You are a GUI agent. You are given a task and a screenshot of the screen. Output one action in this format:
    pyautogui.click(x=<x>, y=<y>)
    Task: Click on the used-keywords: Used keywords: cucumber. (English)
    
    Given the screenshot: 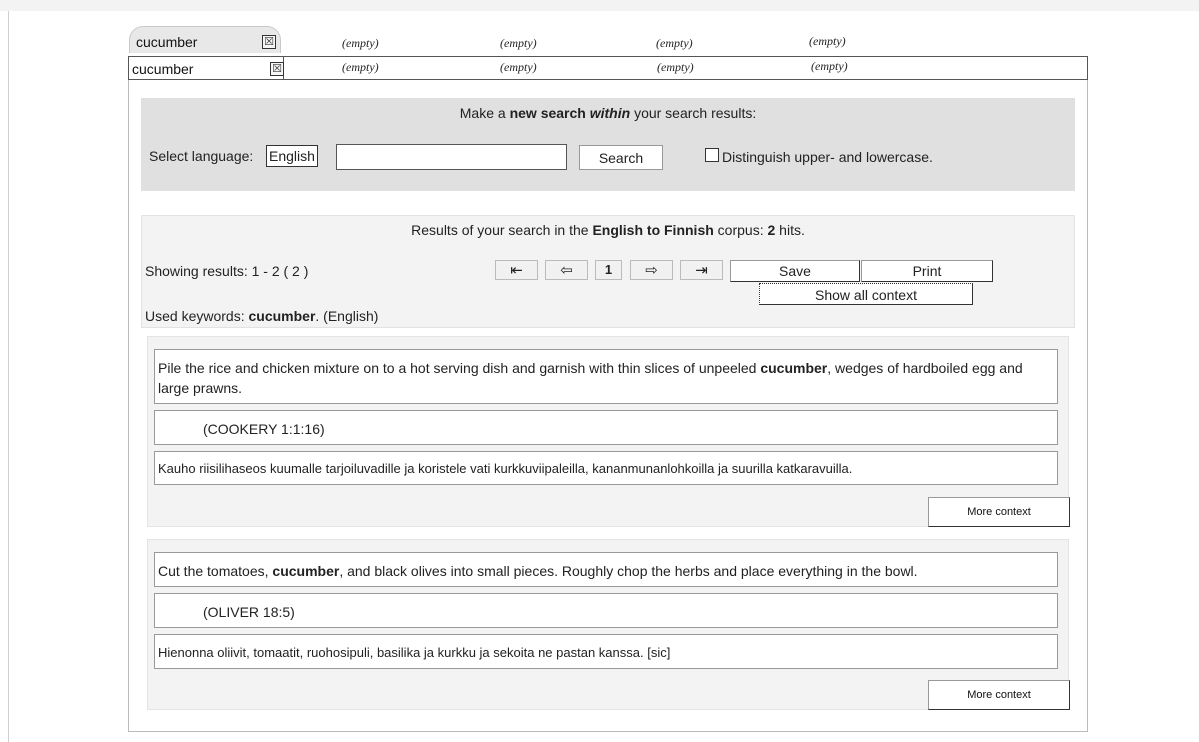 What is the action you would take?
    pyautogui.click(x=261, y=316)
    